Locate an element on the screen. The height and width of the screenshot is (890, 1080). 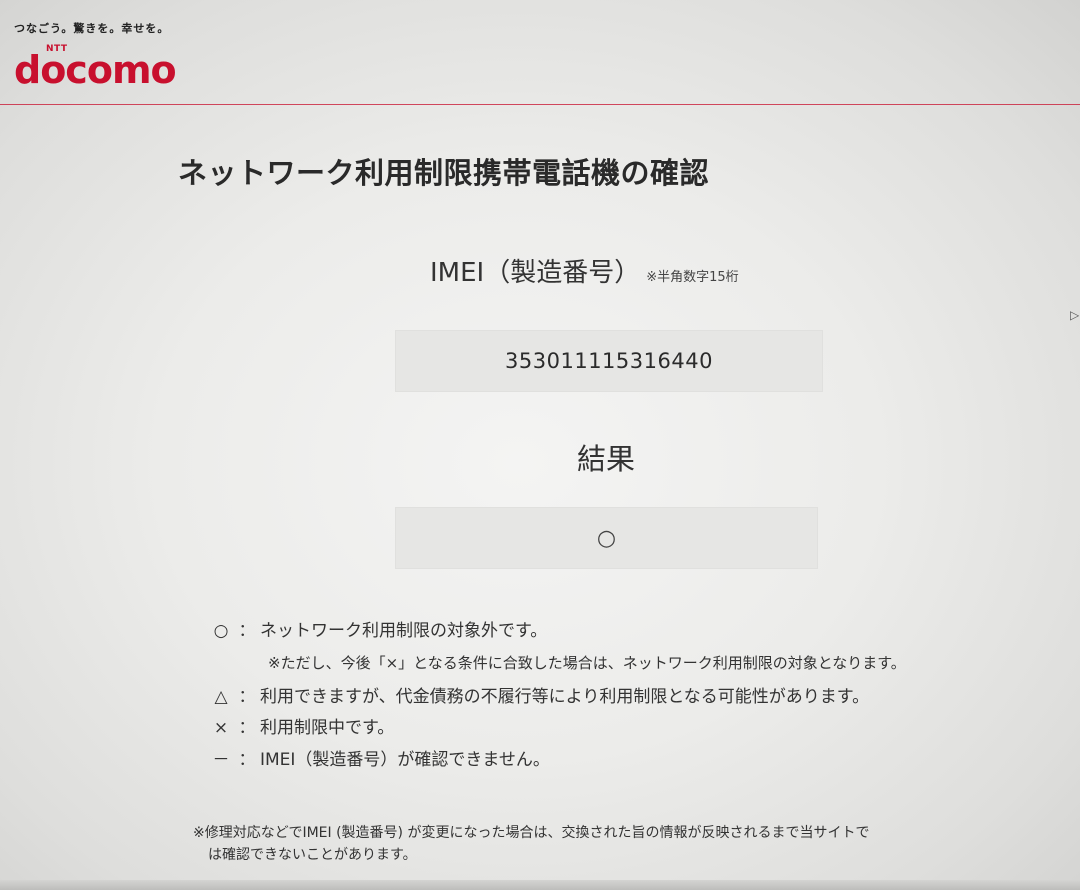
imei-label: IMEI（製造番号） is located at coordinates (535, 273).